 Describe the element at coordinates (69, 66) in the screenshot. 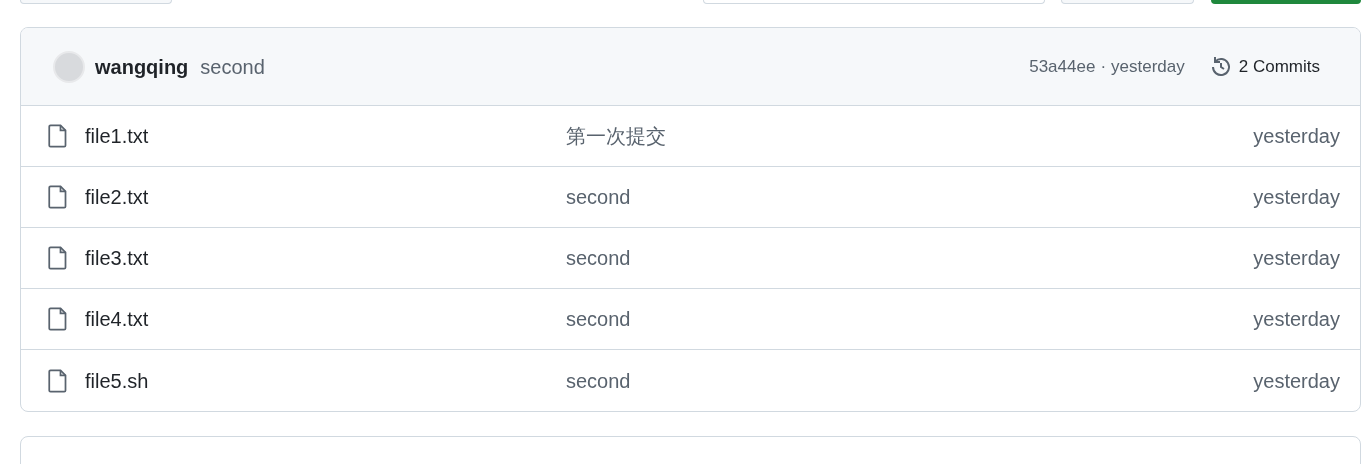

I see `avatar` at that location.